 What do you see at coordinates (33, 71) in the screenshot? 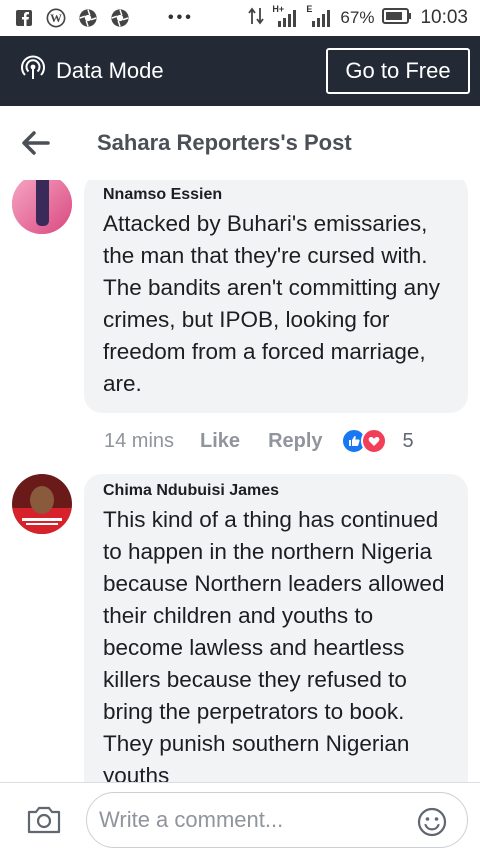
I see `wireless-icon` at bounding box center [33, 71].